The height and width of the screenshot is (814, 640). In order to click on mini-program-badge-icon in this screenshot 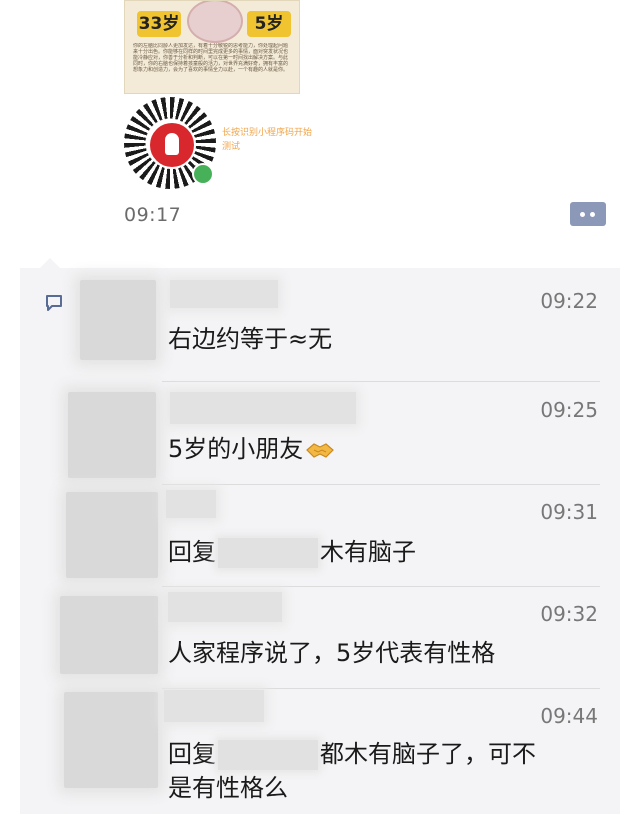, I will do `click(203, 174)`.